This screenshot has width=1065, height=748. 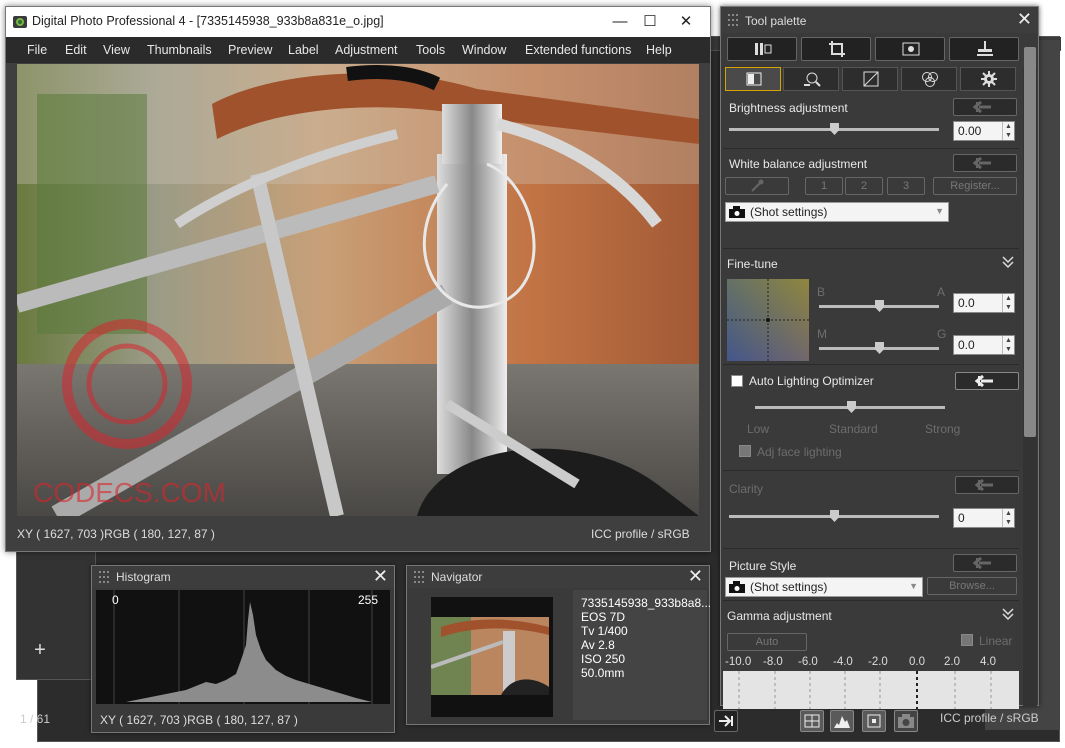 I want to click on histogram-close-button: ✕, so click(x=380, y=576).